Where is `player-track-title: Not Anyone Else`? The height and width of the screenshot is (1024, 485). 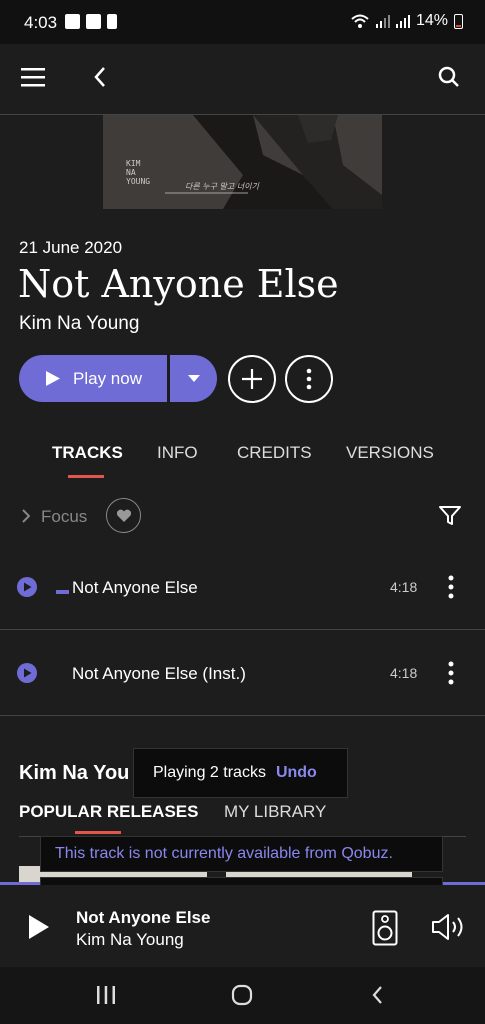 player-track-title: Not Anyone Else is located at coordinates (143, 917).